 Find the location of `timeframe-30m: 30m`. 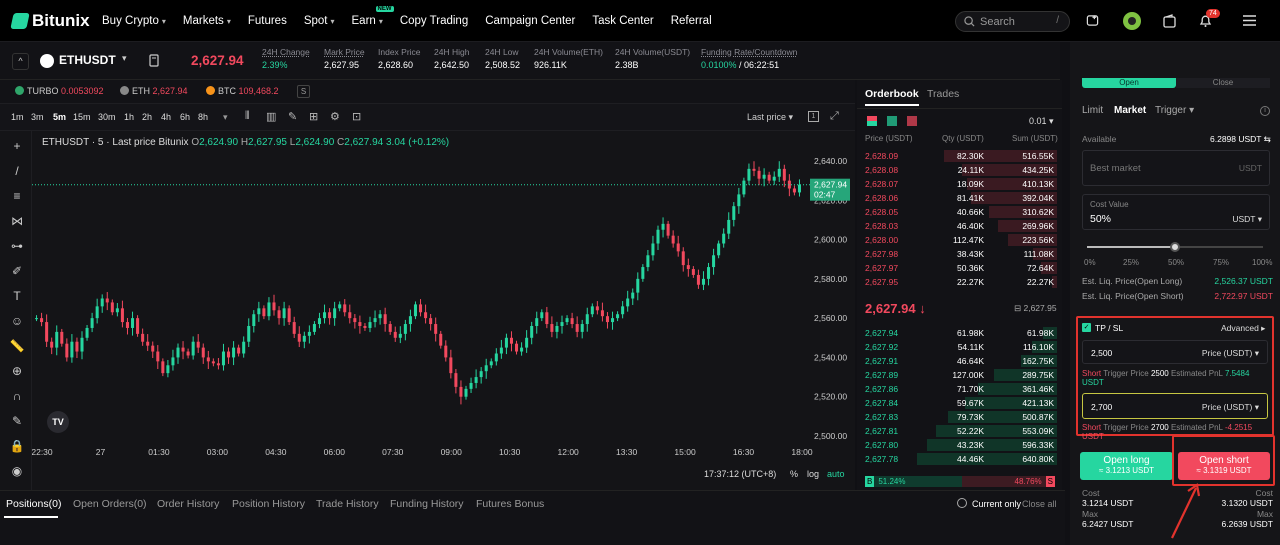

timeframe-30m: 30m is located at coordinates (107, 117).